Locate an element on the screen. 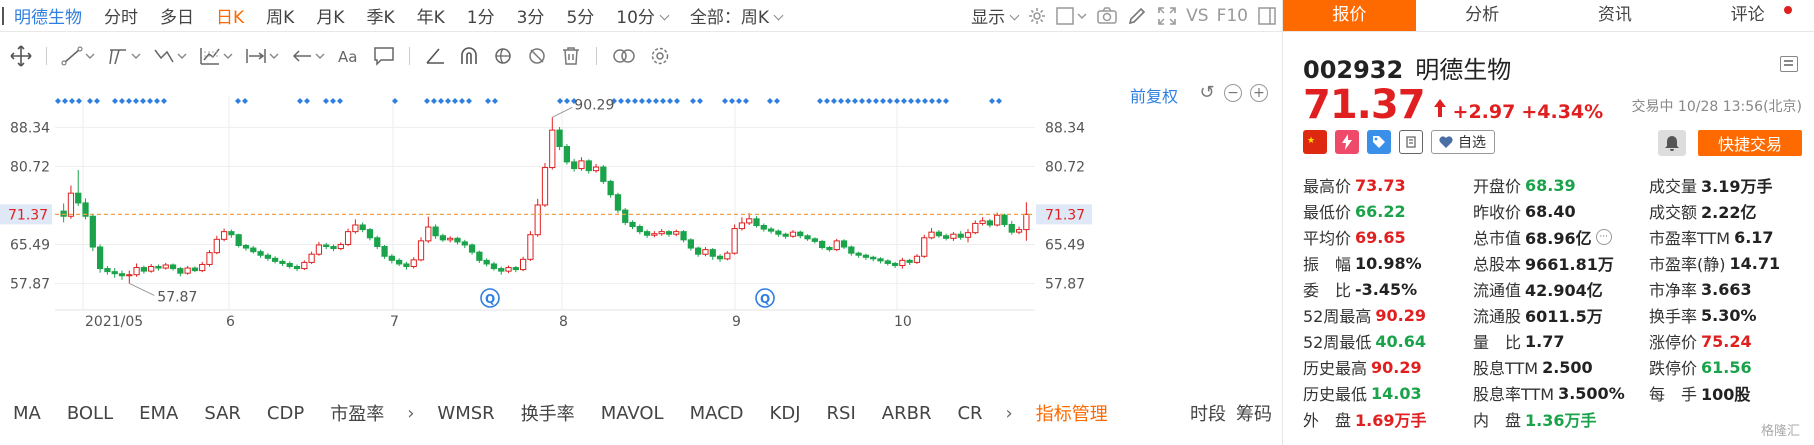  display-menu: 显示 is located at coordinates (991, 15).